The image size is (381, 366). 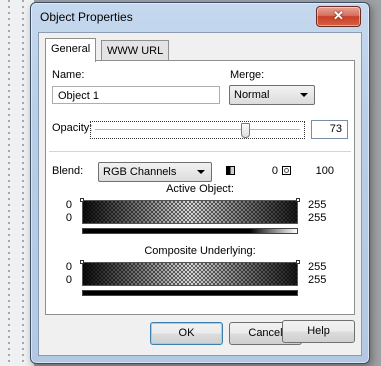 I want to click on selection-marquee, so click(x=16, y=183).